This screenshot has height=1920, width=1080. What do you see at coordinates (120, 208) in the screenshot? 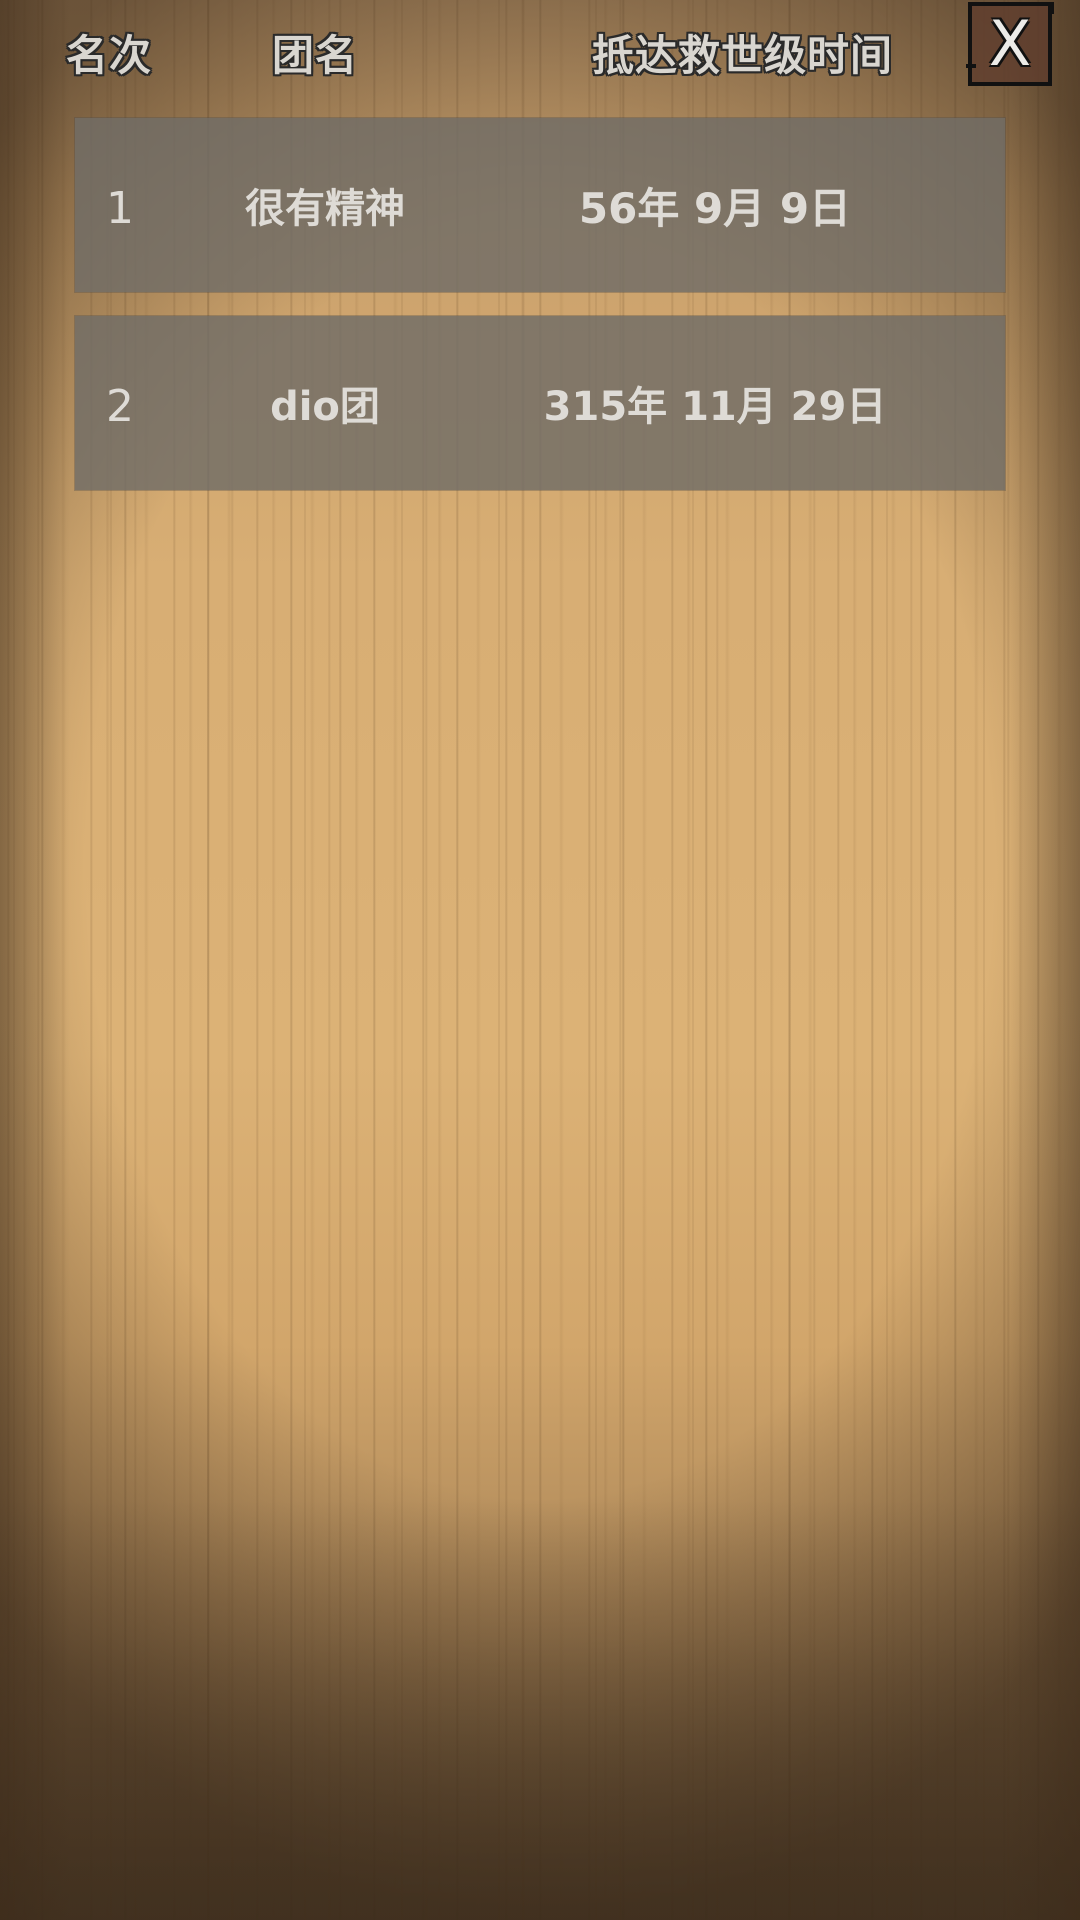
I see `row-rank: 1` at bounding box center [120, 208].